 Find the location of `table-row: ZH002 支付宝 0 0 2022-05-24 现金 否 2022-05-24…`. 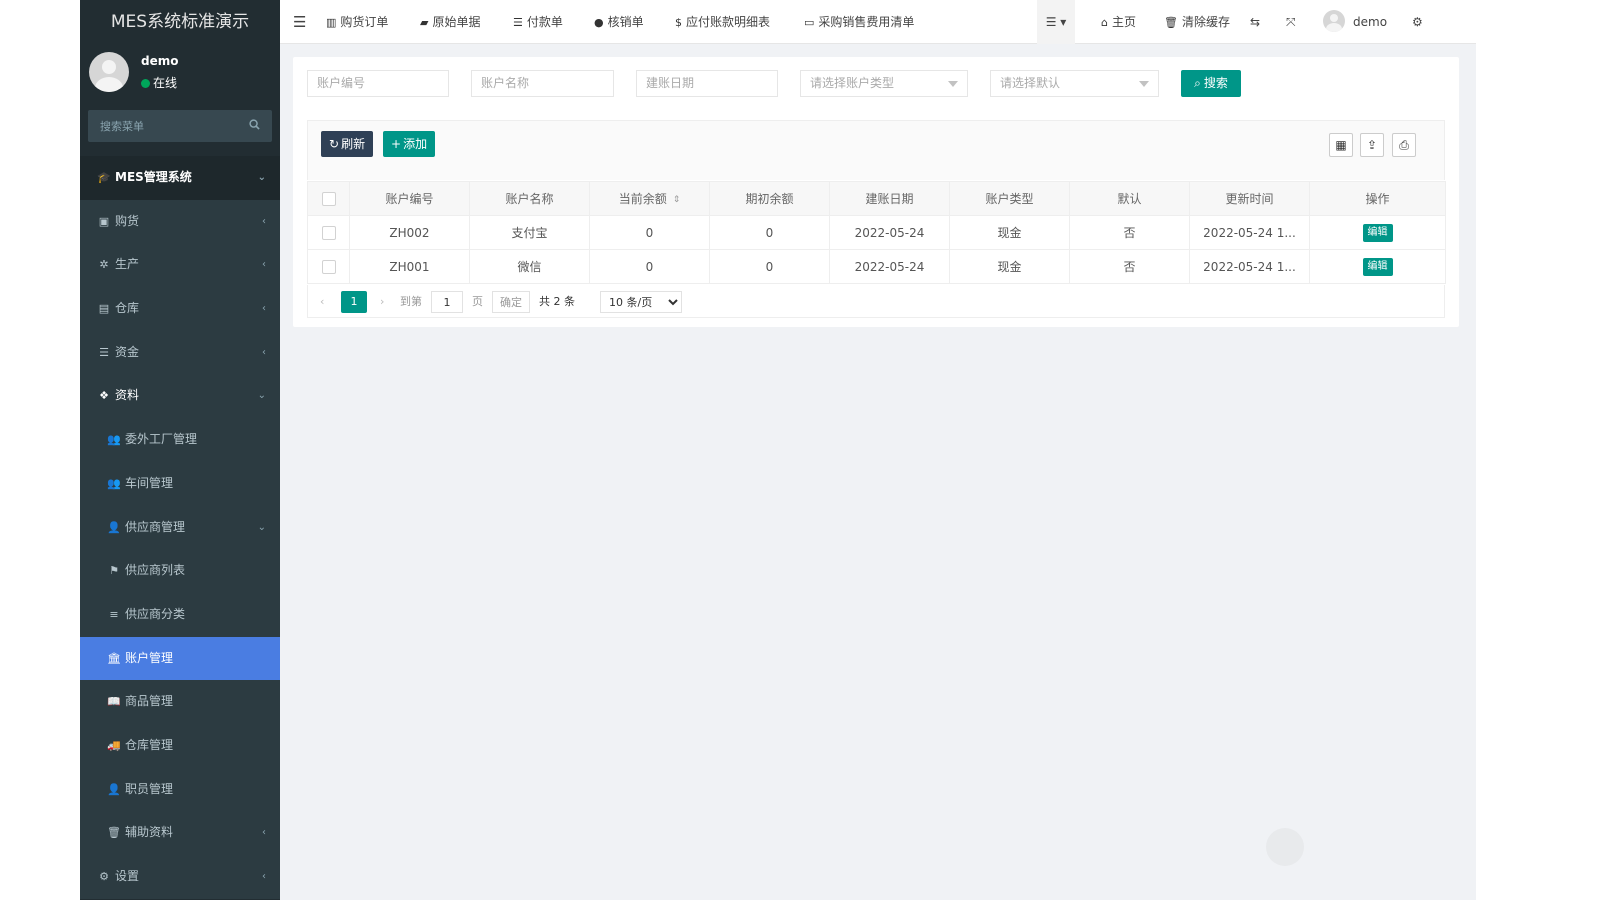

table-row: ZH002 支付宝 0 0 2022-05-24 现金 否 2022-05-24… is located at coordinates (876, 232).